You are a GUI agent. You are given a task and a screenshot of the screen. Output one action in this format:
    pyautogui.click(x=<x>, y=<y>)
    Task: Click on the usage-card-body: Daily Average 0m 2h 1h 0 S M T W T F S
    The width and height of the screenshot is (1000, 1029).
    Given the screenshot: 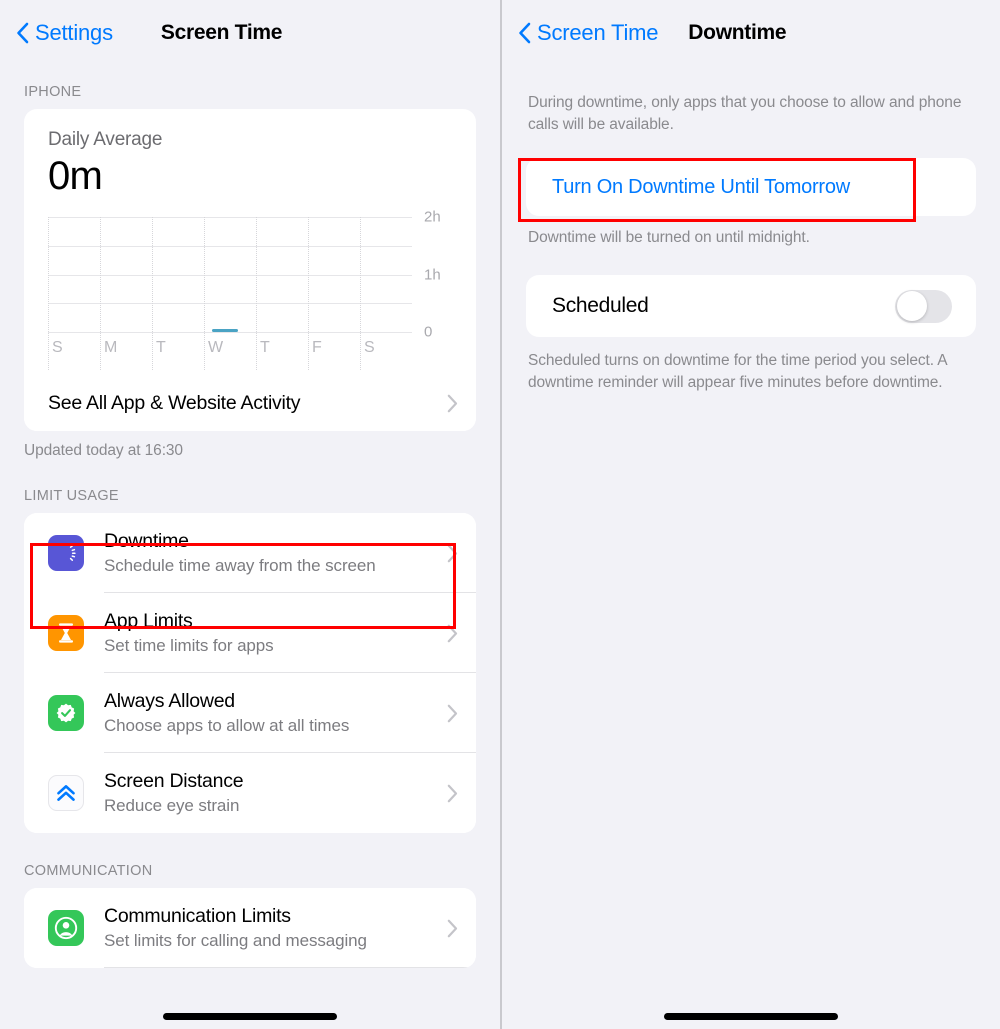 What is the action you would take?
    pyautogui.click(x=250, y=239)
    